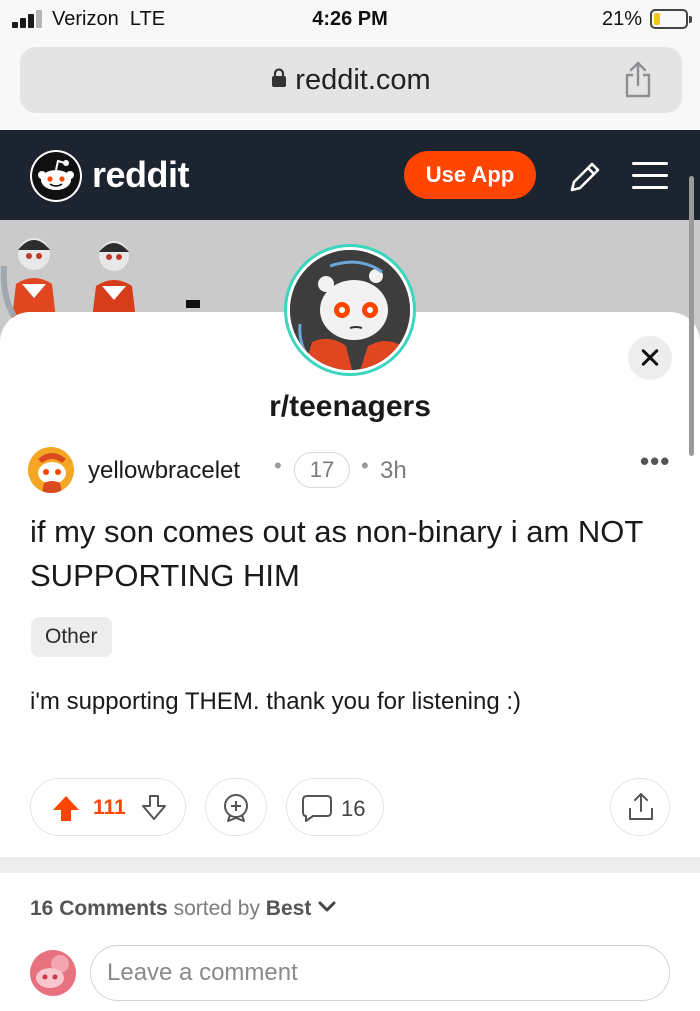 Image resolution: width=700 pixels, height=1011 pixels. I want to click on reddit-logo-icon, so click(56, 176).